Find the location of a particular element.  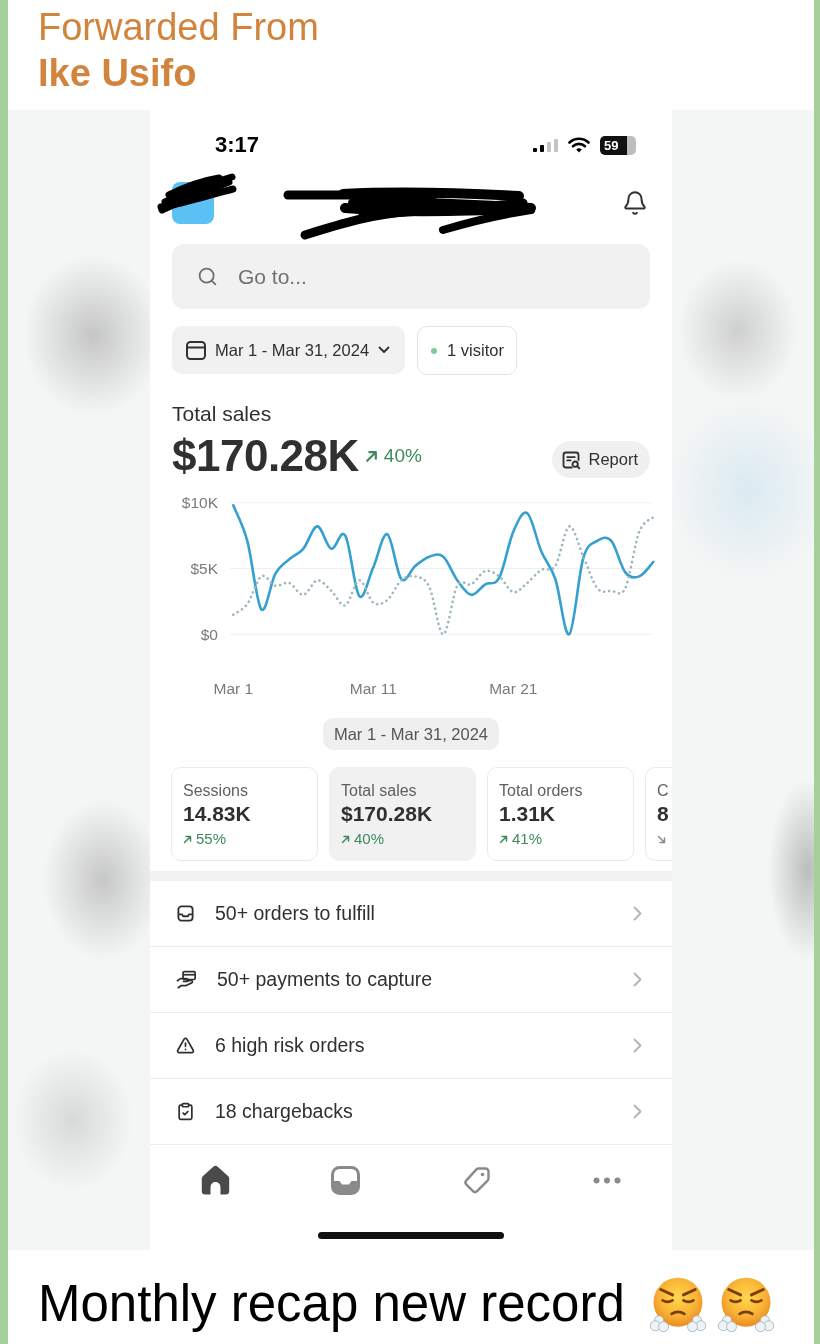

report-search-icon is located at coordinates (571, 459).